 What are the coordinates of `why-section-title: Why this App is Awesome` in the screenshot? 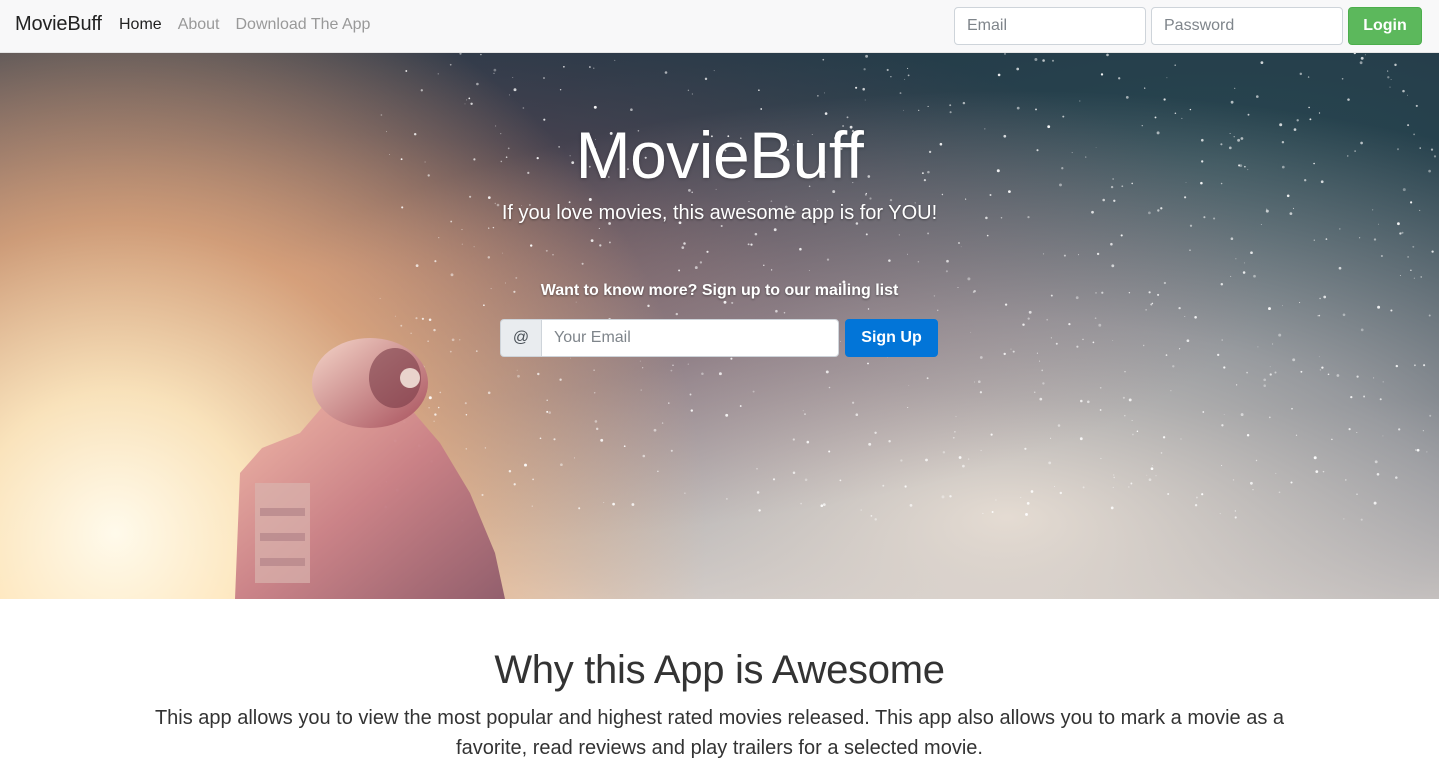 It's located at (719, 670).